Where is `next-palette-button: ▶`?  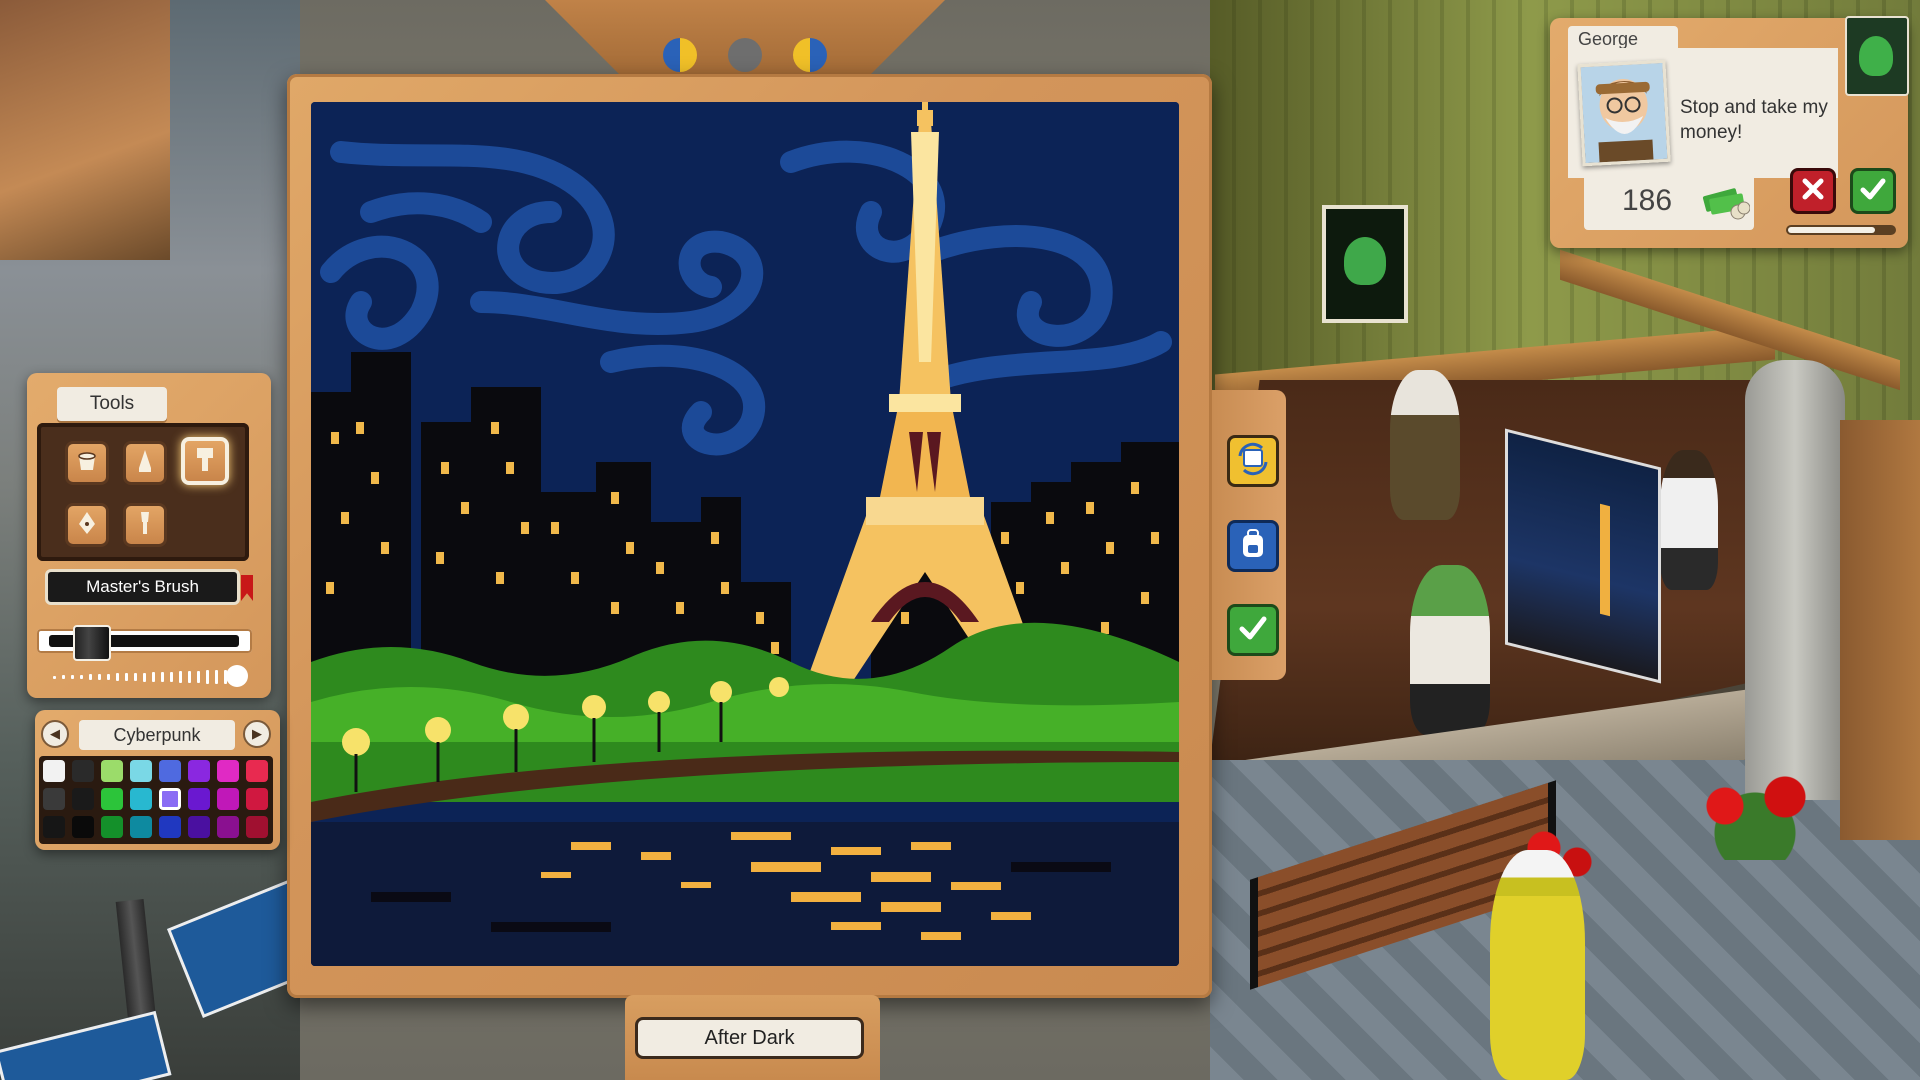 next-palette-button: ▶ is located at coordinates (257, 734).